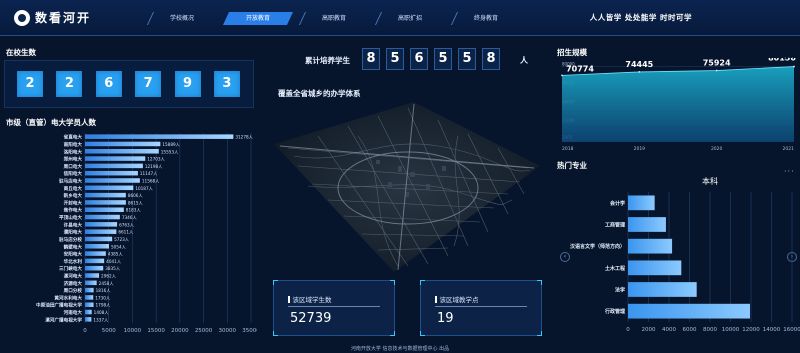 This screenshot has width=800, height=353. I want to click on category-label: 周口分校, so click(73, 290).